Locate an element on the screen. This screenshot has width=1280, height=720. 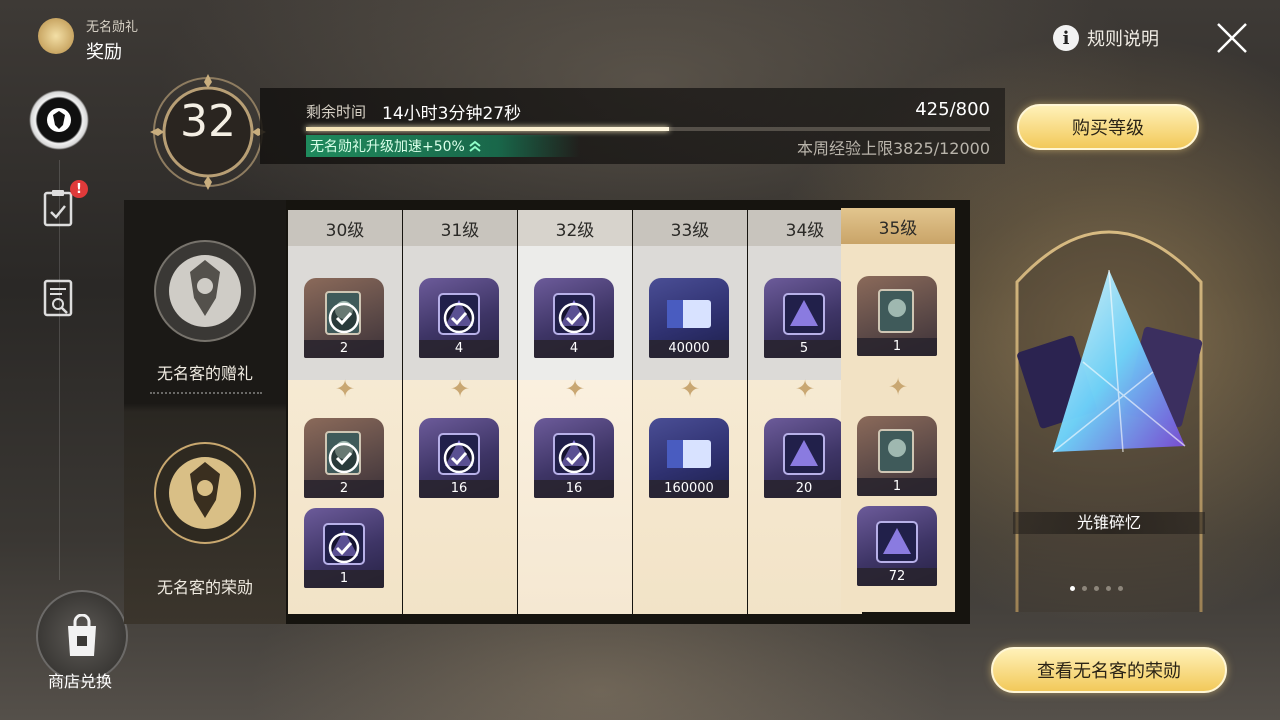
free-reward-item: 2 is located at coordinates (344, 318).